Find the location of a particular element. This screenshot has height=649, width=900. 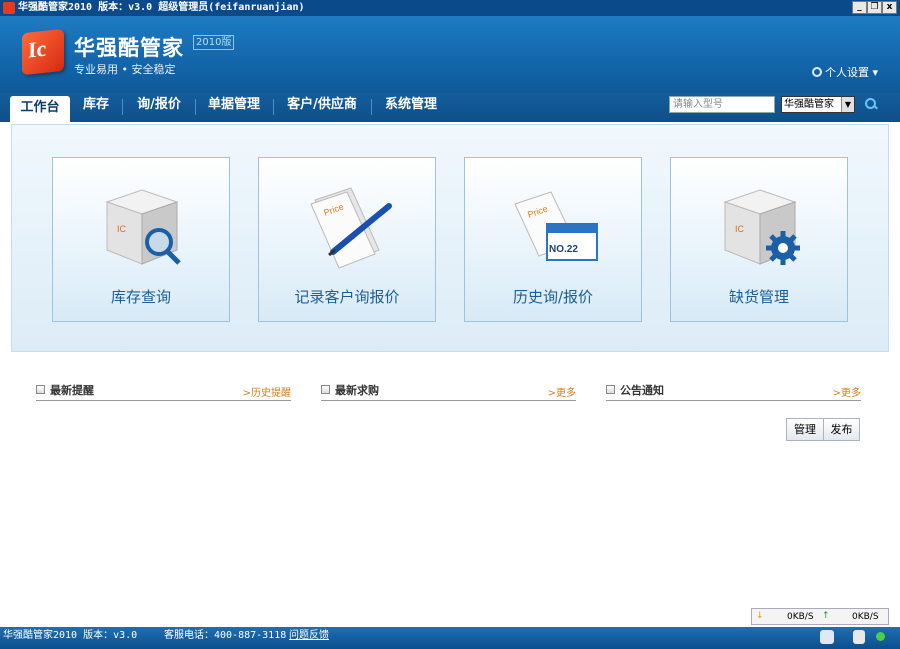

close-button: x is located at coordinates (889, 7).